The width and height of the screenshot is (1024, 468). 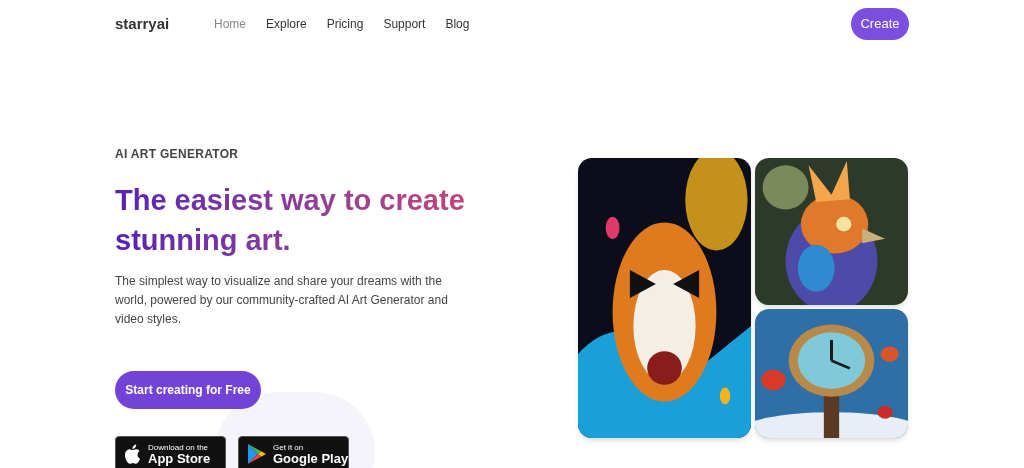 What do you see at coordinates (179, 447) in the screenshot?
I see `badge-caption: Download on the` at bounding box center [179, 447].